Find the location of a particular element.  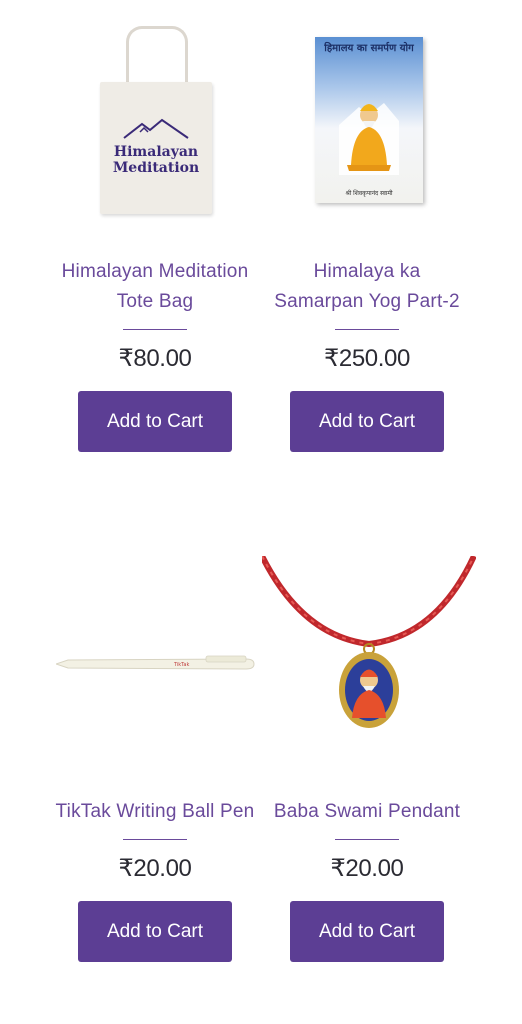

pen-image: TikTak is located at coordinates (155, 662).